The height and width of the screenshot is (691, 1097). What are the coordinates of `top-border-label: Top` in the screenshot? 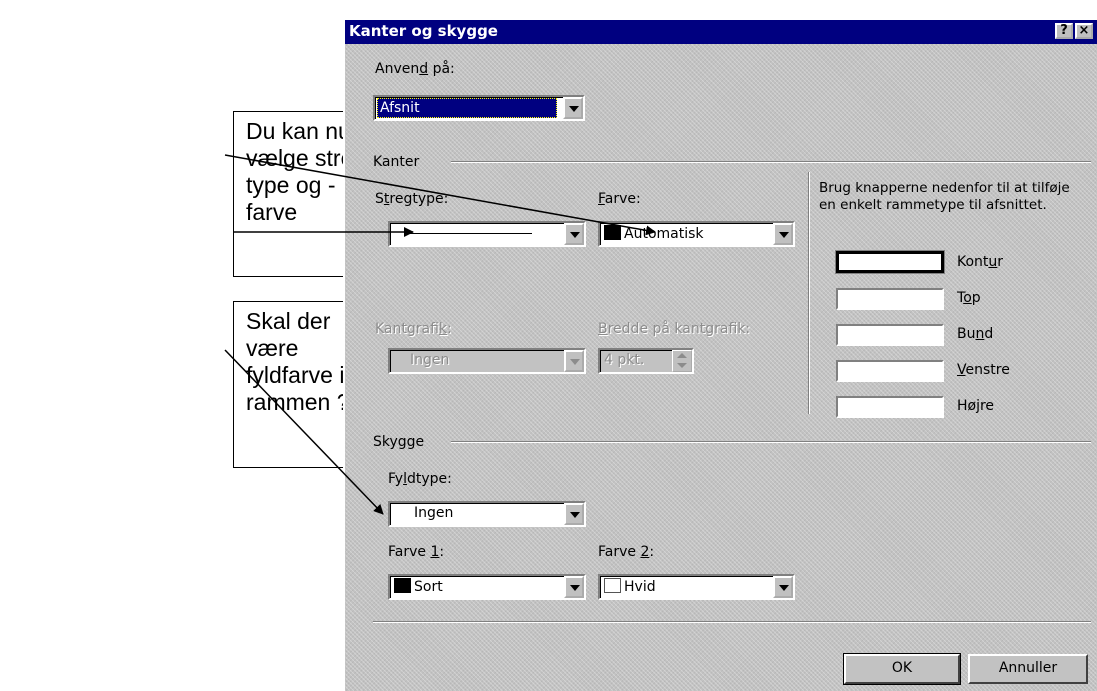 It's located at (969, 298).